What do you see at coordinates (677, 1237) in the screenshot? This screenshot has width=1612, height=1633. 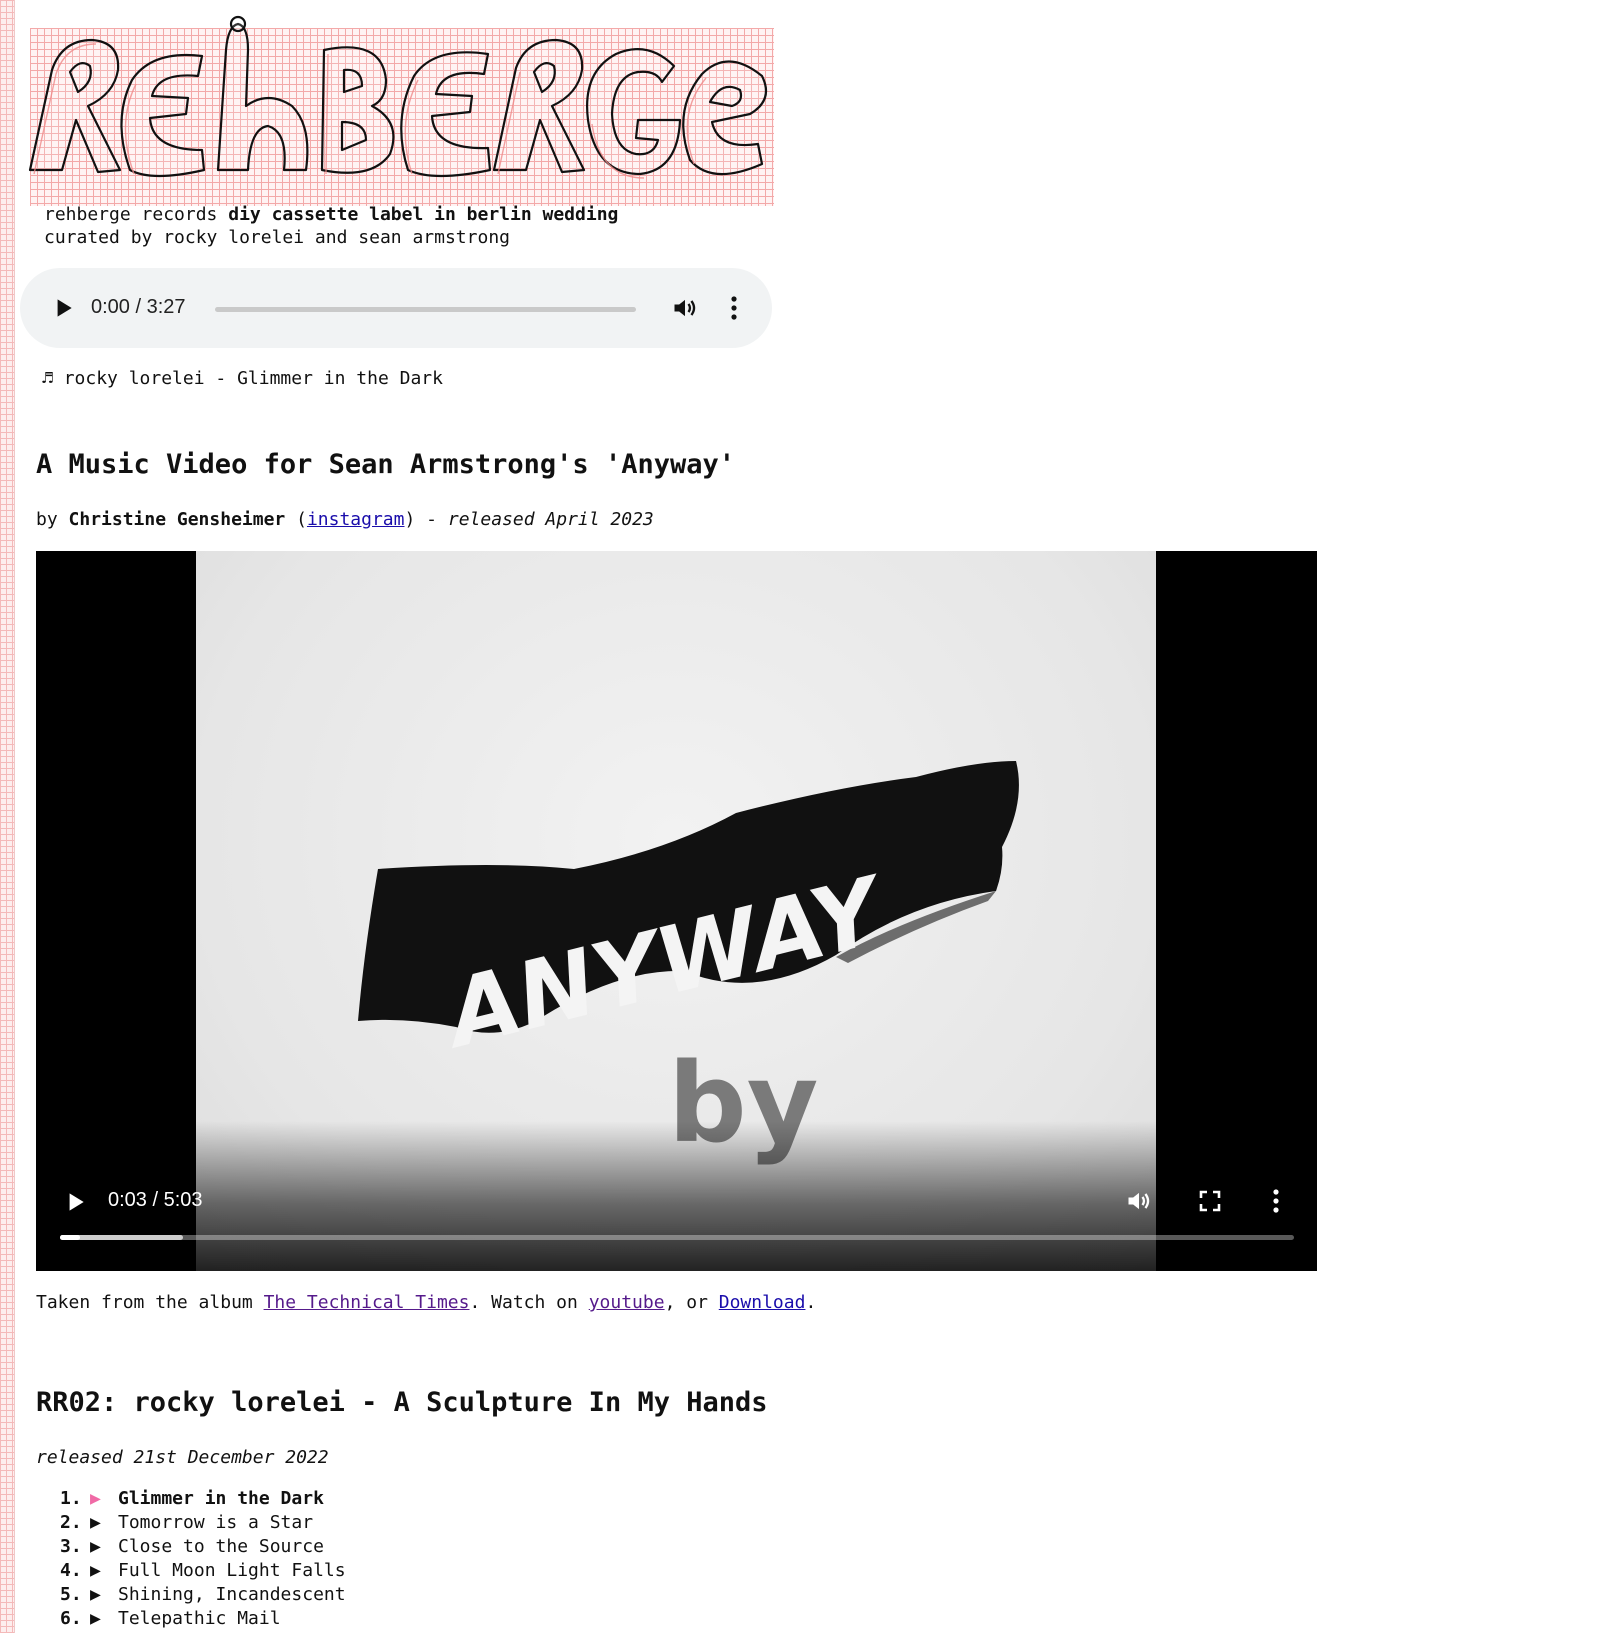 I see `video-progress-bar` at bounding box center [677, 1237].